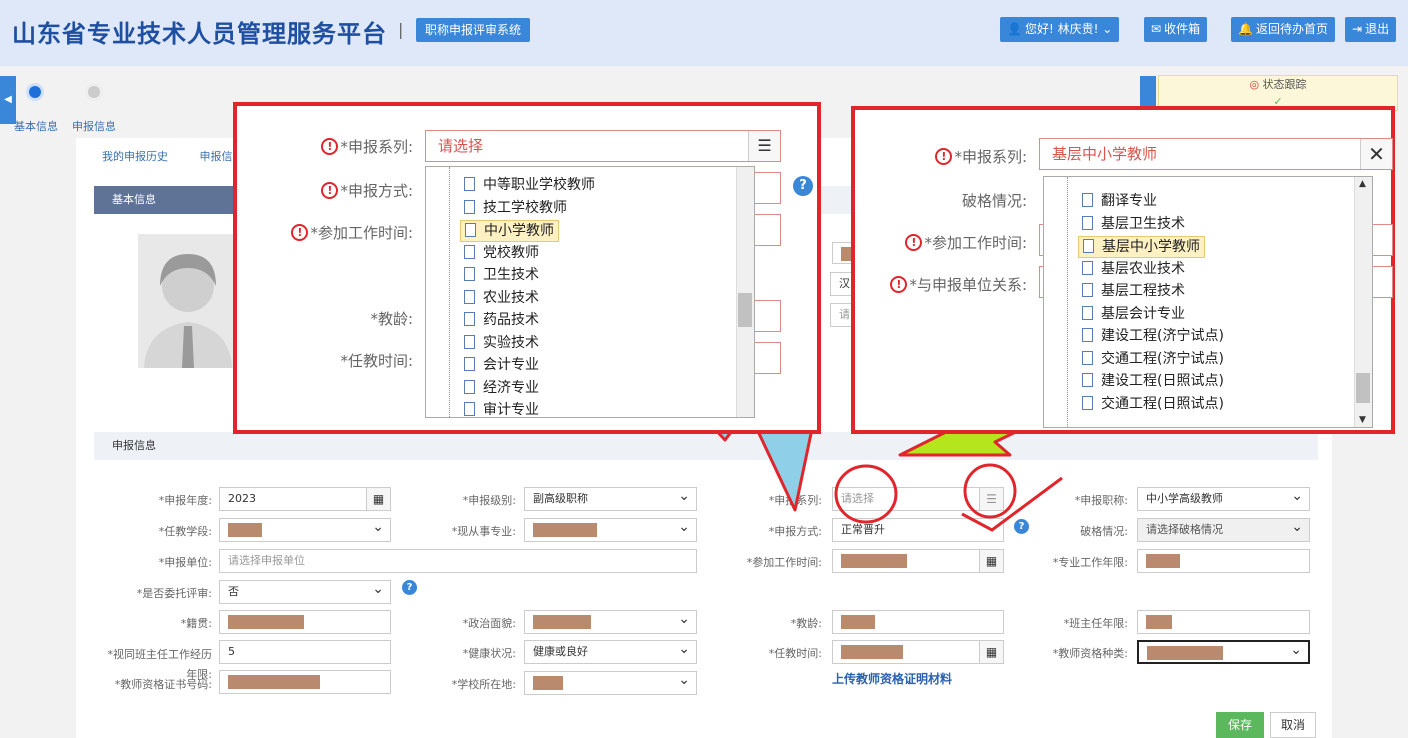  I want to click on list-item: 交通工程(济宁试点), so click(1153, 359).